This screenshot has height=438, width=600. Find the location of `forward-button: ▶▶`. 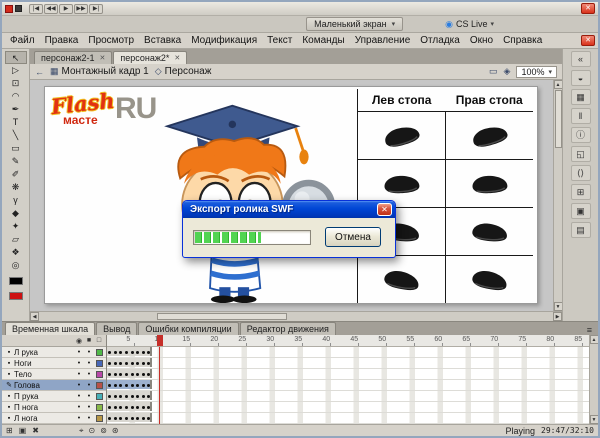

forward-button: ▶▶ is located at coordinates (81, 8).